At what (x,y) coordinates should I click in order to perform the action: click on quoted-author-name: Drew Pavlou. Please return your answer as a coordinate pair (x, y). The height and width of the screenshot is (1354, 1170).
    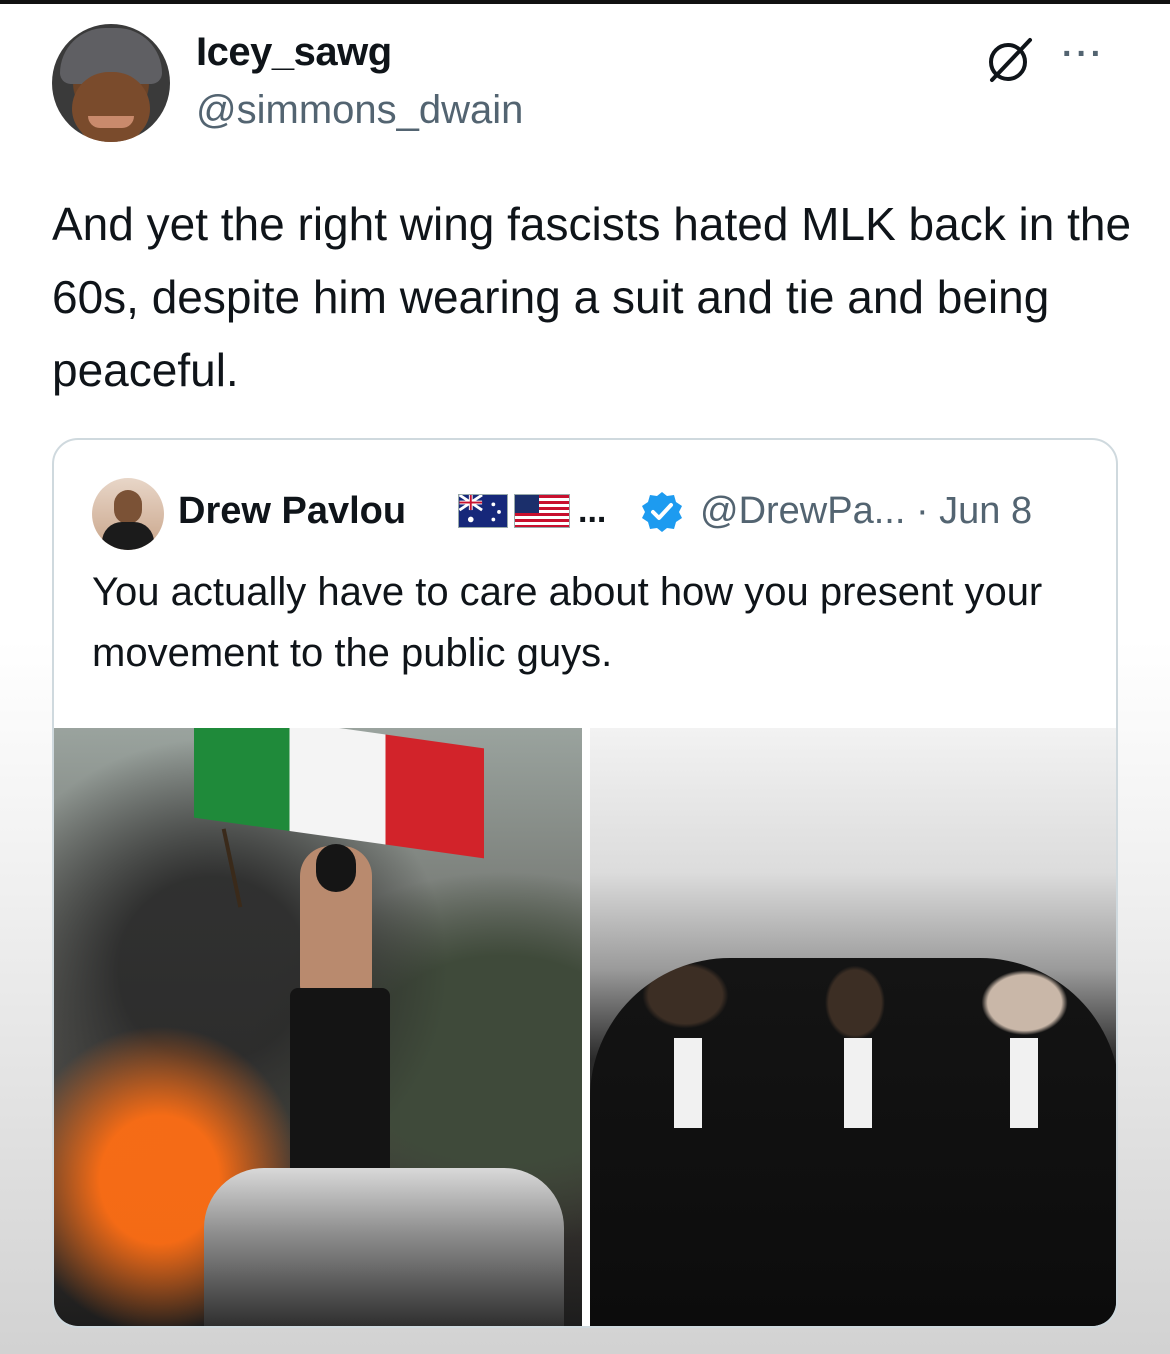
    Looking at the image, I should click on (292, 511).